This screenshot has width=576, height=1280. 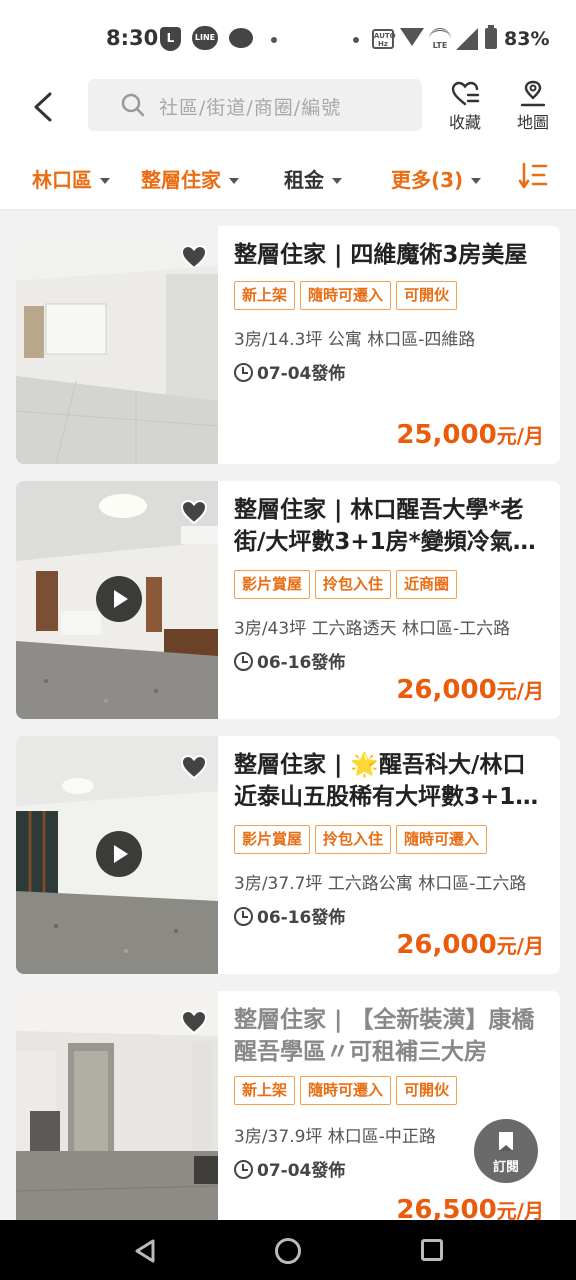 What do you see at coordinates (44, 107) in the screenshot?
I see `back-arrow-icon` at bounding box center [44, 107].